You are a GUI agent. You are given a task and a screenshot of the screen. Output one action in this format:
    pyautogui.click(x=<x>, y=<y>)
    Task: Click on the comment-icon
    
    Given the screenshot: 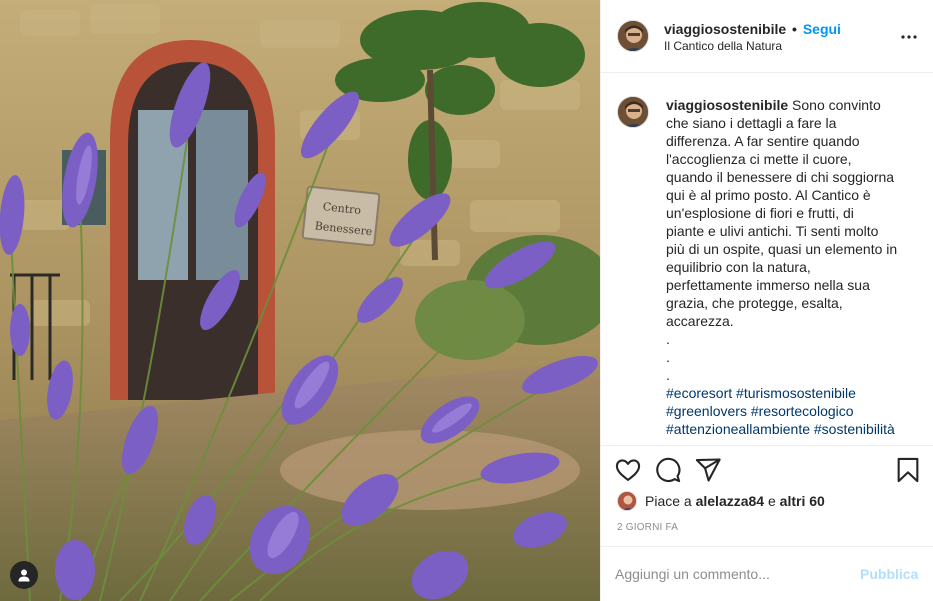 What is the action you would take?
    pyautogui.click(x=668, y=470)
    